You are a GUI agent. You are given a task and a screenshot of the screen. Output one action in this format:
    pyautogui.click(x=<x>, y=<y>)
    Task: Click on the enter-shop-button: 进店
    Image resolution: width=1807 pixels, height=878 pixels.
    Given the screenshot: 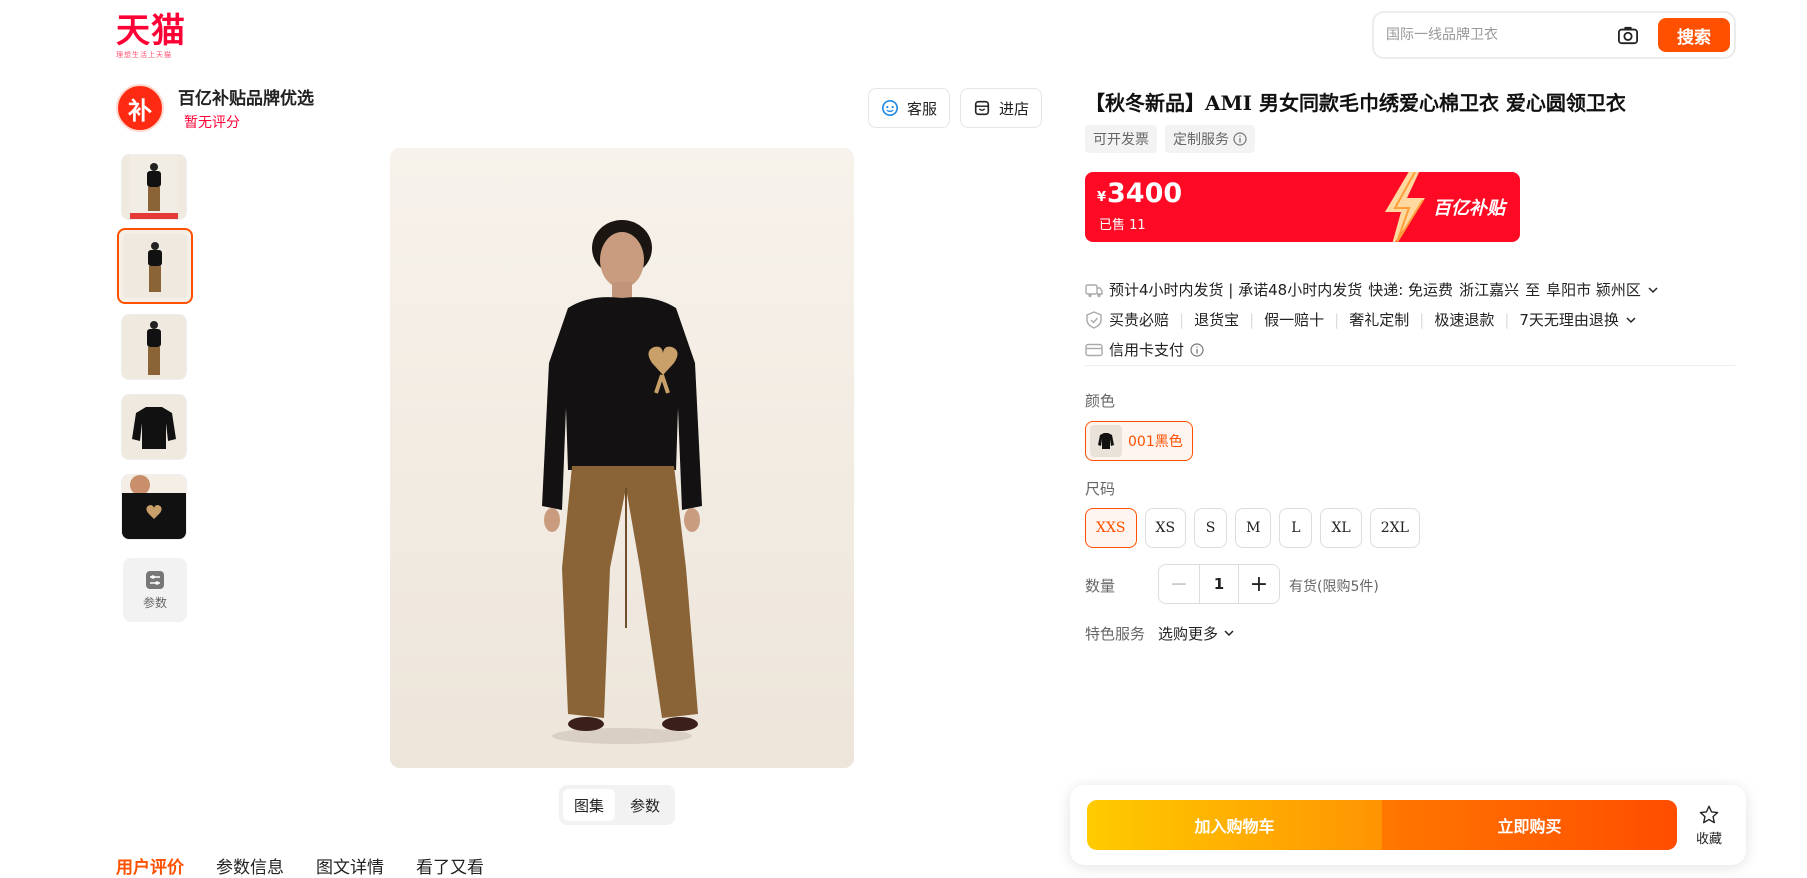 What is the action you would take?
    pyautogui.click(x=1001, y=108)
    